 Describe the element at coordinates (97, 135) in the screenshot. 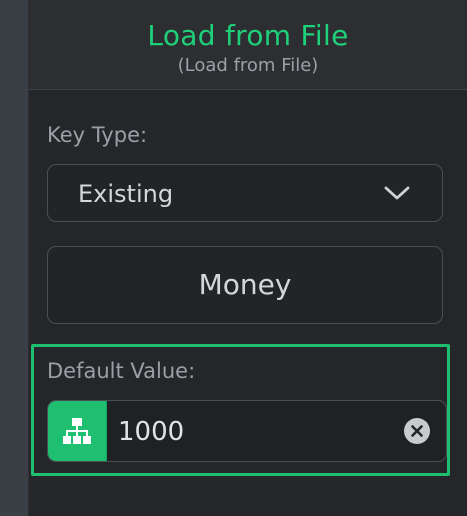

I see `key-type-label: Key Type:` at that location.